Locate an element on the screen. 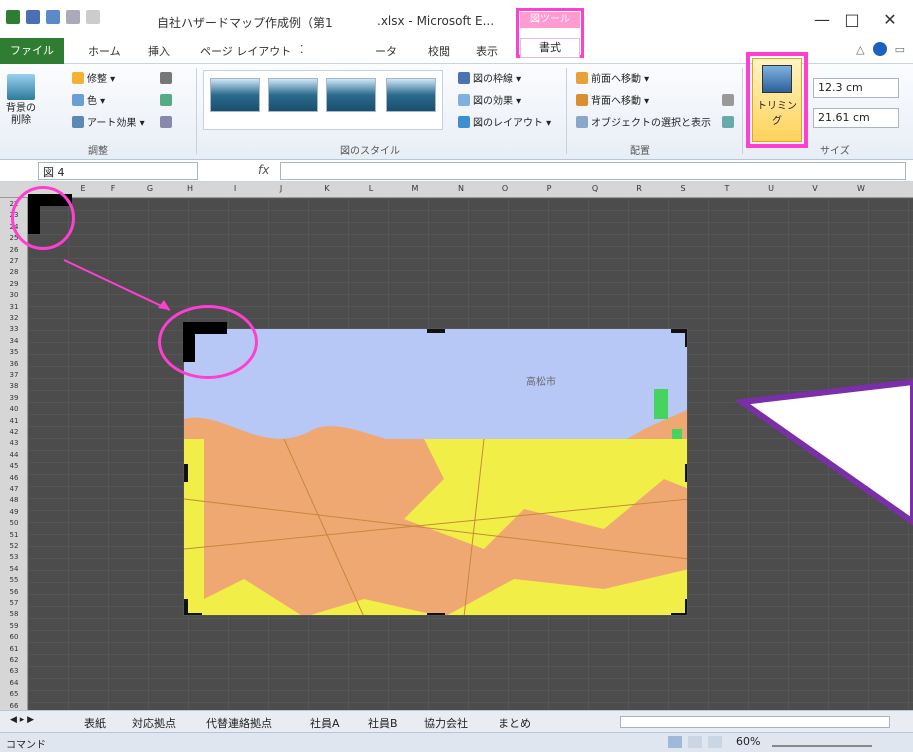  customize-qat-icon is located at coordinates (93, 17).